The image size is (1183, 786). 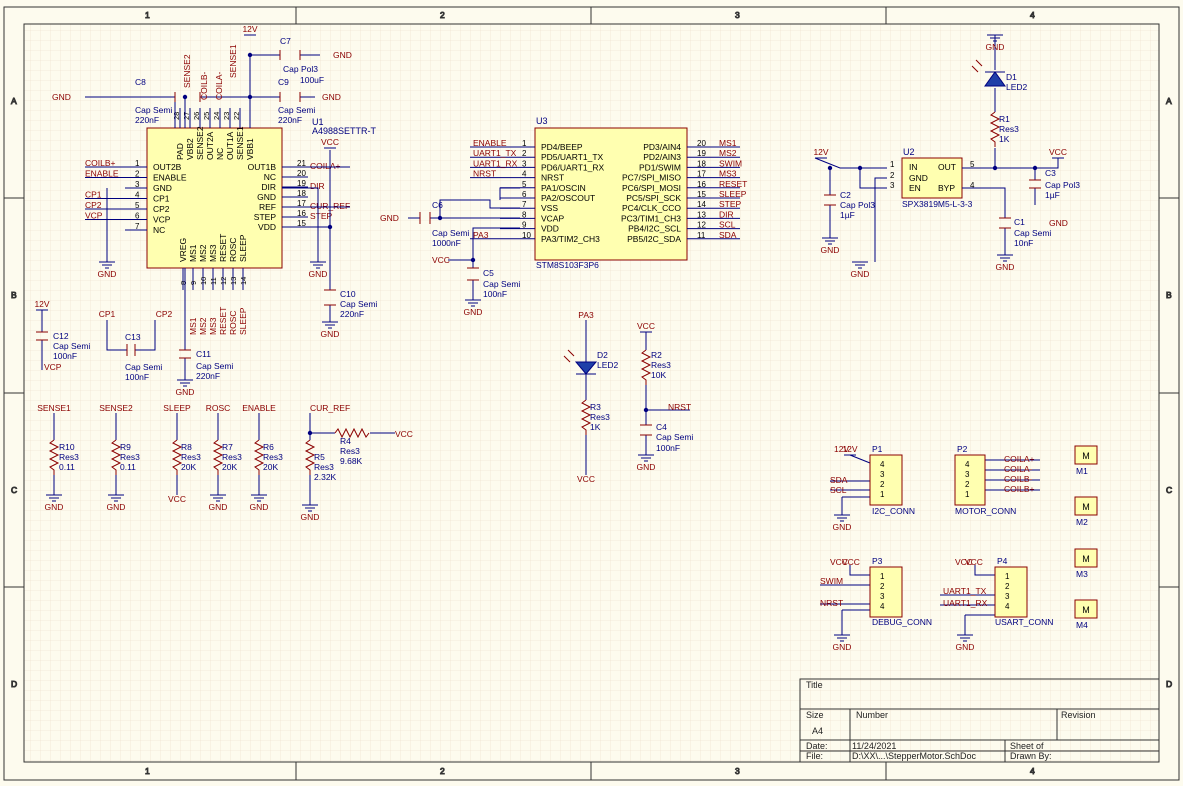 What do you see at coordinates (137, 216) in the screenshot?
I see `u1-pin-num: 6` at bounding box center [137, 216].